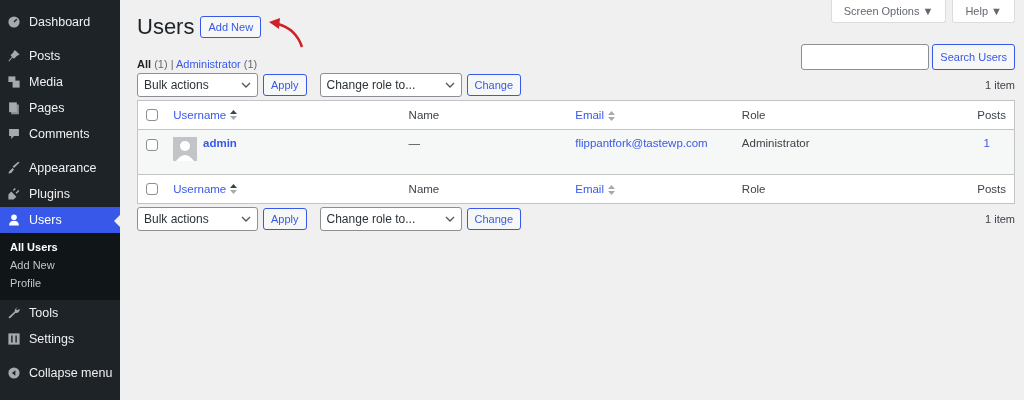  Describe the element at coordinates (60, 283) in the screenshot. I see `submenu-item: Profile` at that location.